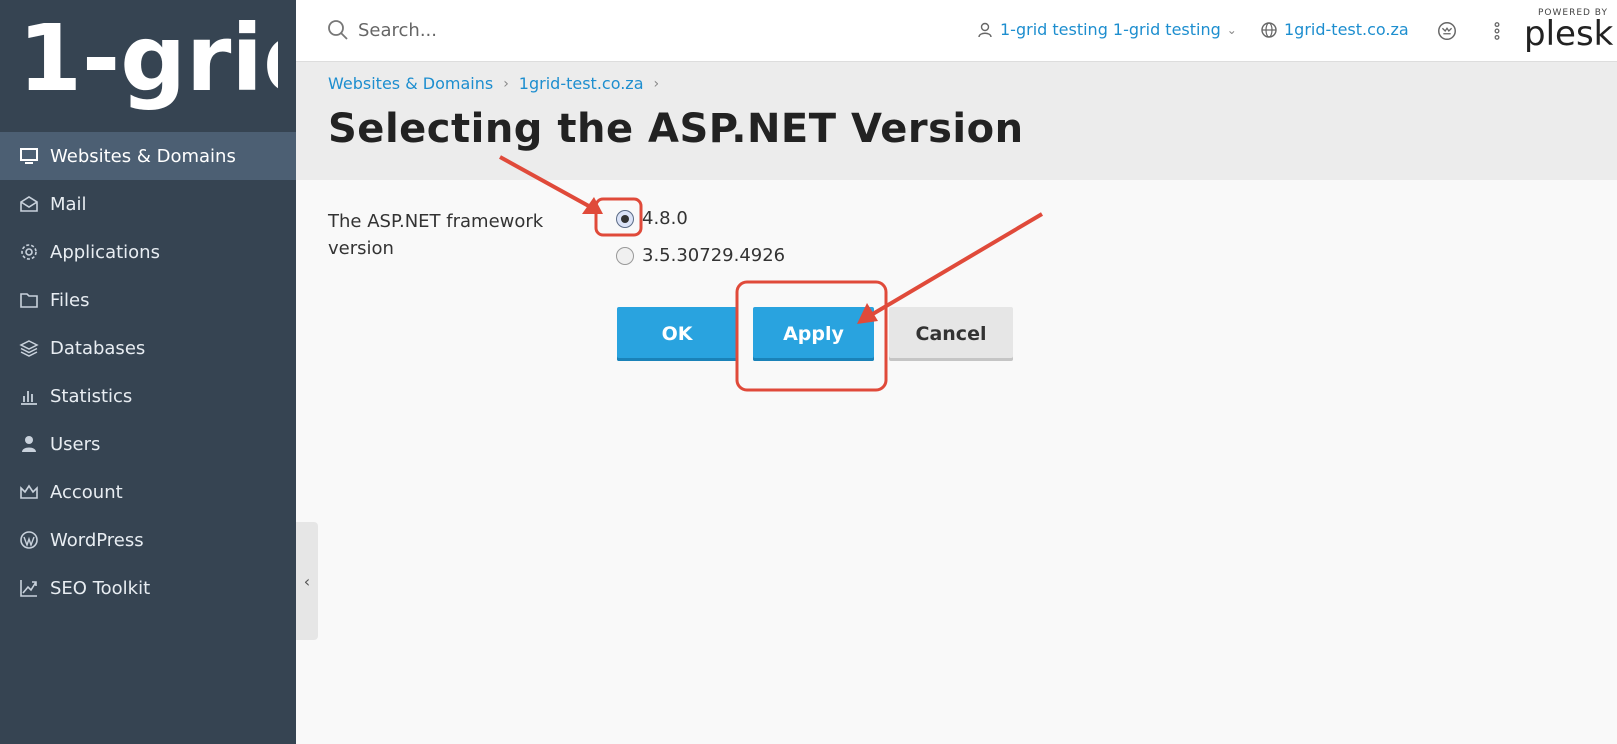 Image resolution: width=1617 pixels, height=744 pixels. I want to click on search-icon, so click(338, 30).